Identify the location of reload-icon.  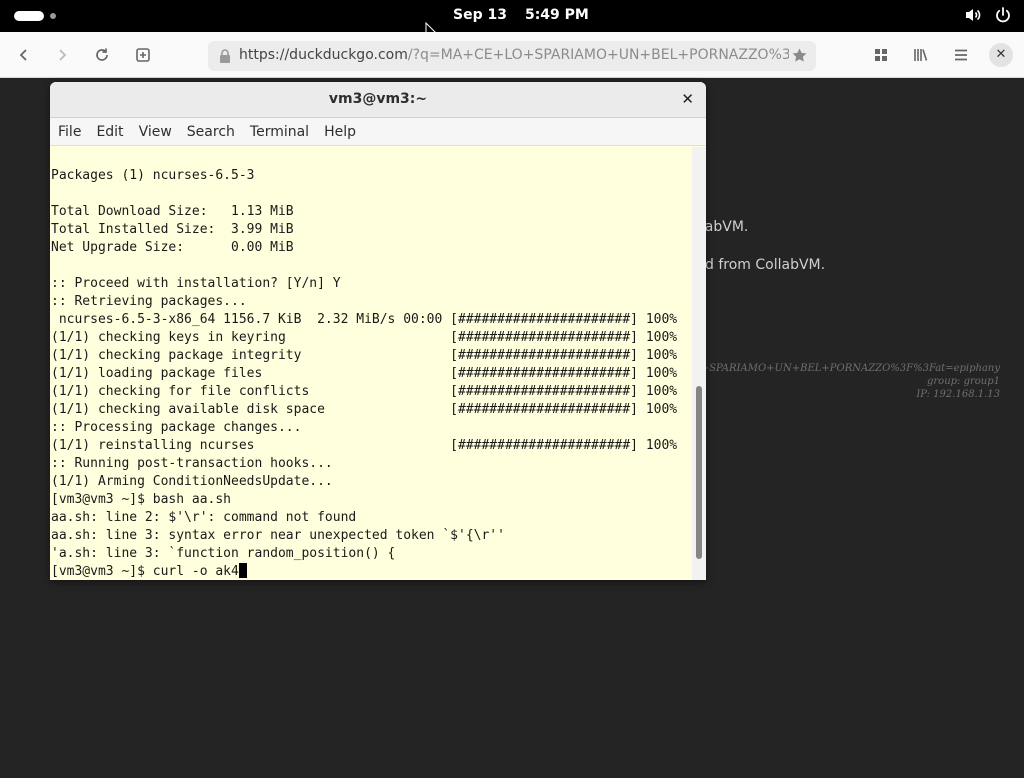
(102, 54).